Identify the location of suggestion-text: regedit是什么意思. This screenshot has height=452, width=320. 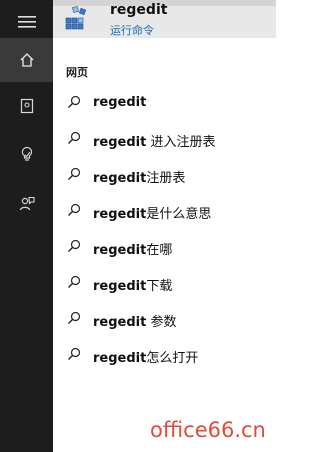
(152, 214).